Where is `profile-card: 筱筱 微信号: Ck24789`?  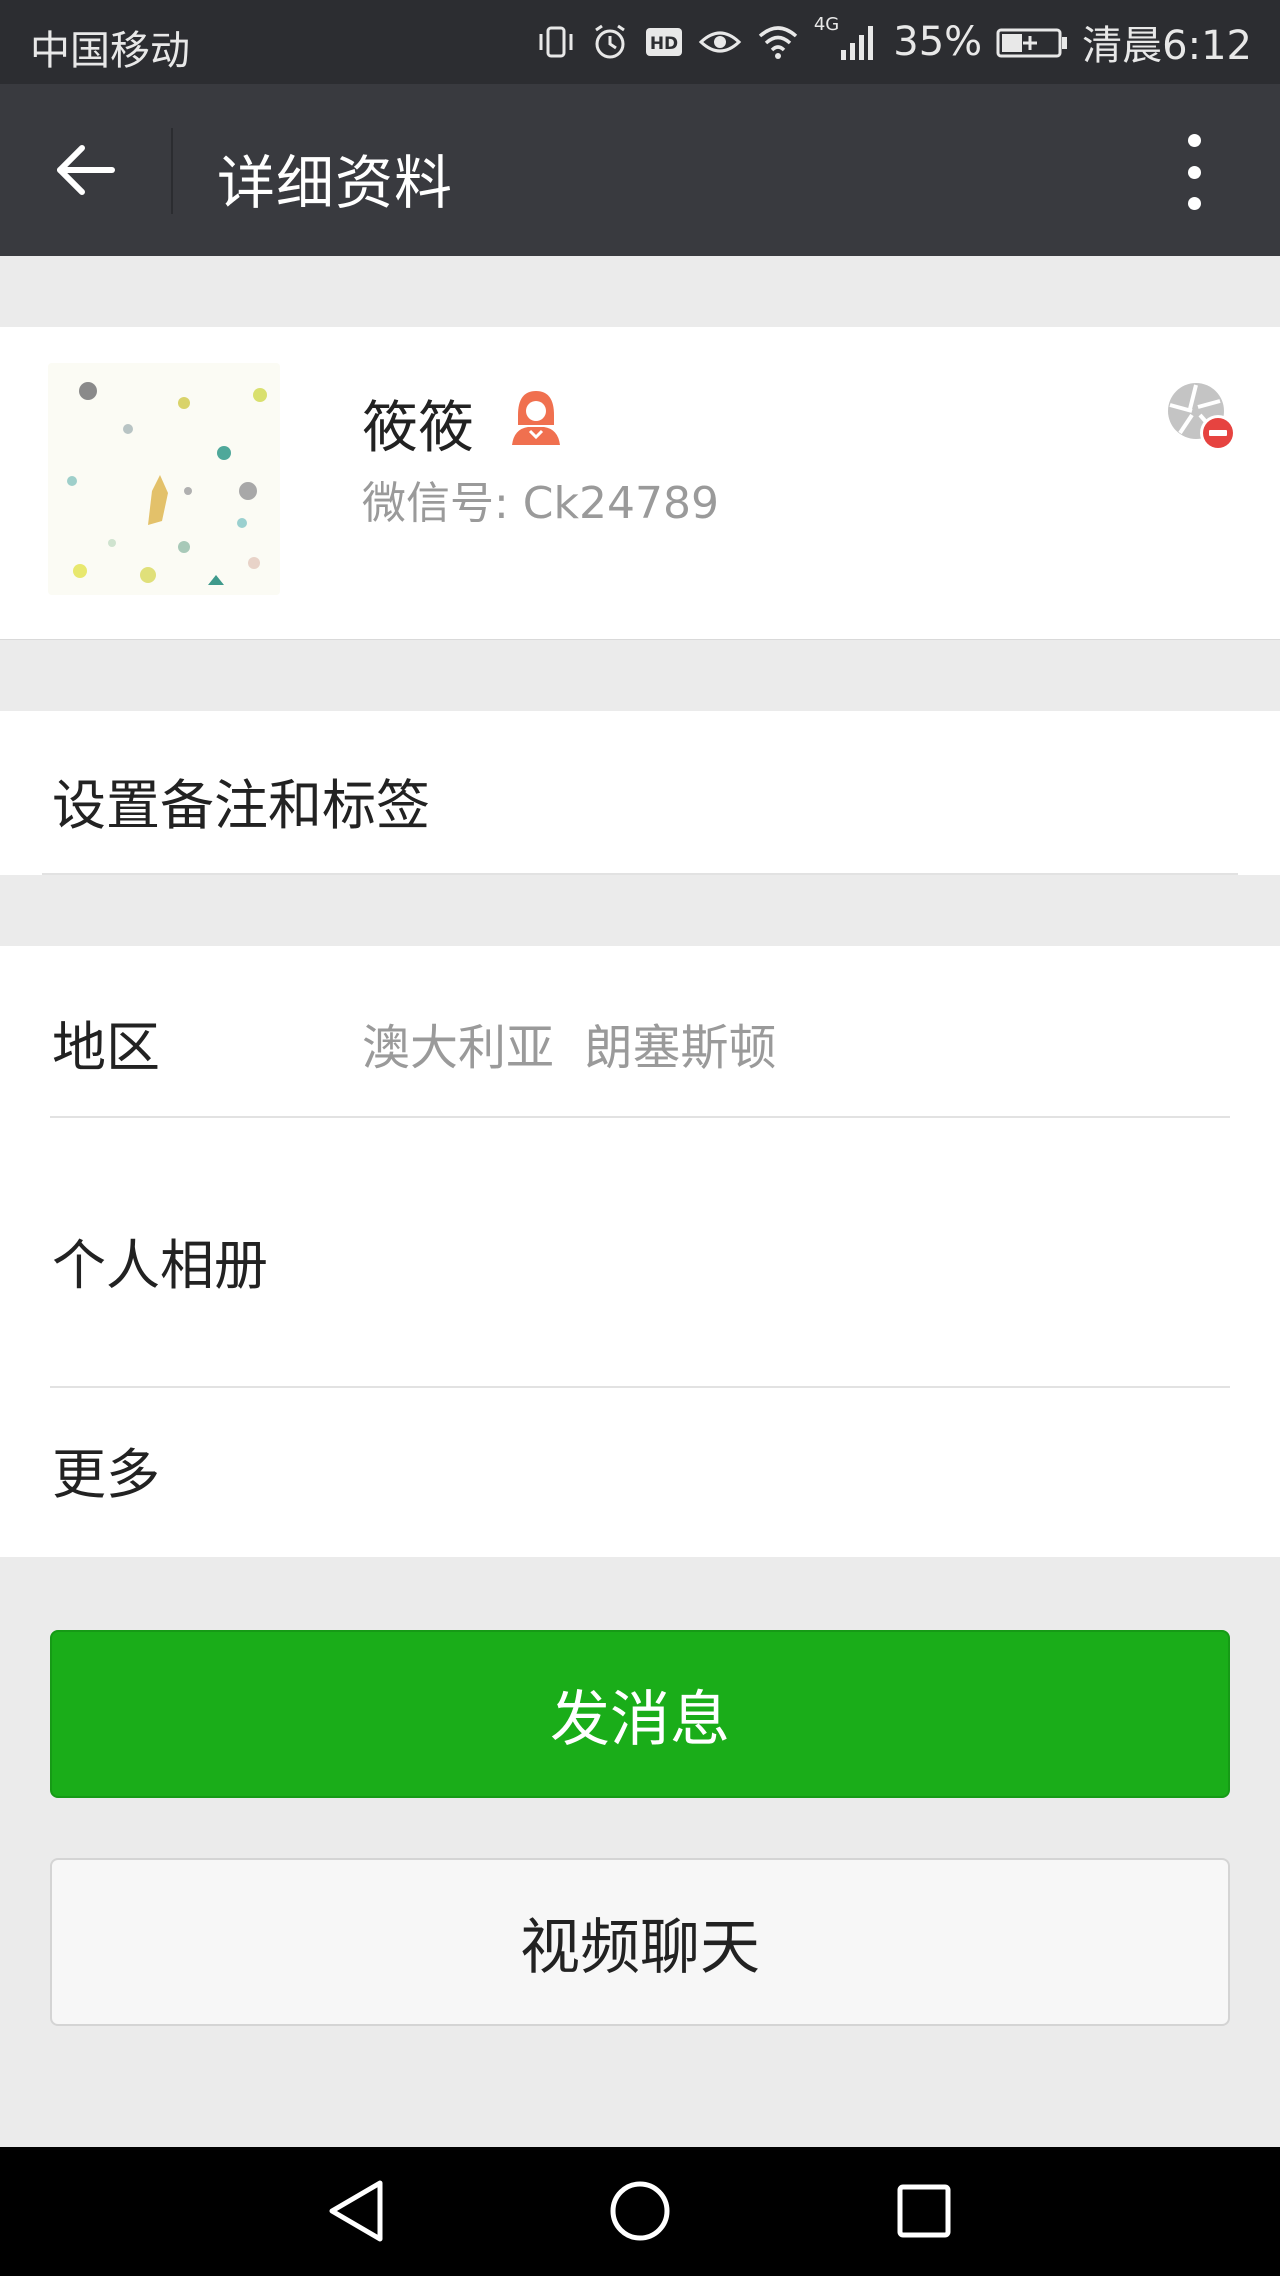 profile-card: 筱筱 微信号: Ck24789 is located at coordinates (640, 483).